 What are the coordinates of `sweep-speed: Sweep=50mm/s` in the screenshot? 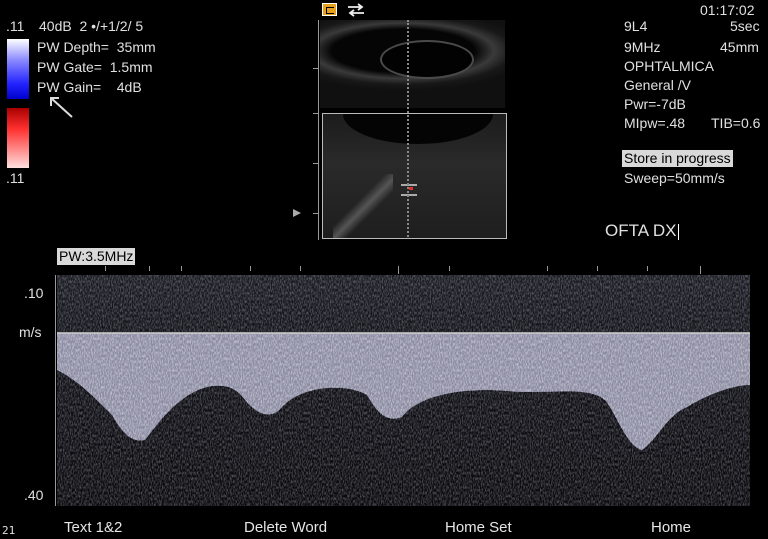 It's located at (674, 178).